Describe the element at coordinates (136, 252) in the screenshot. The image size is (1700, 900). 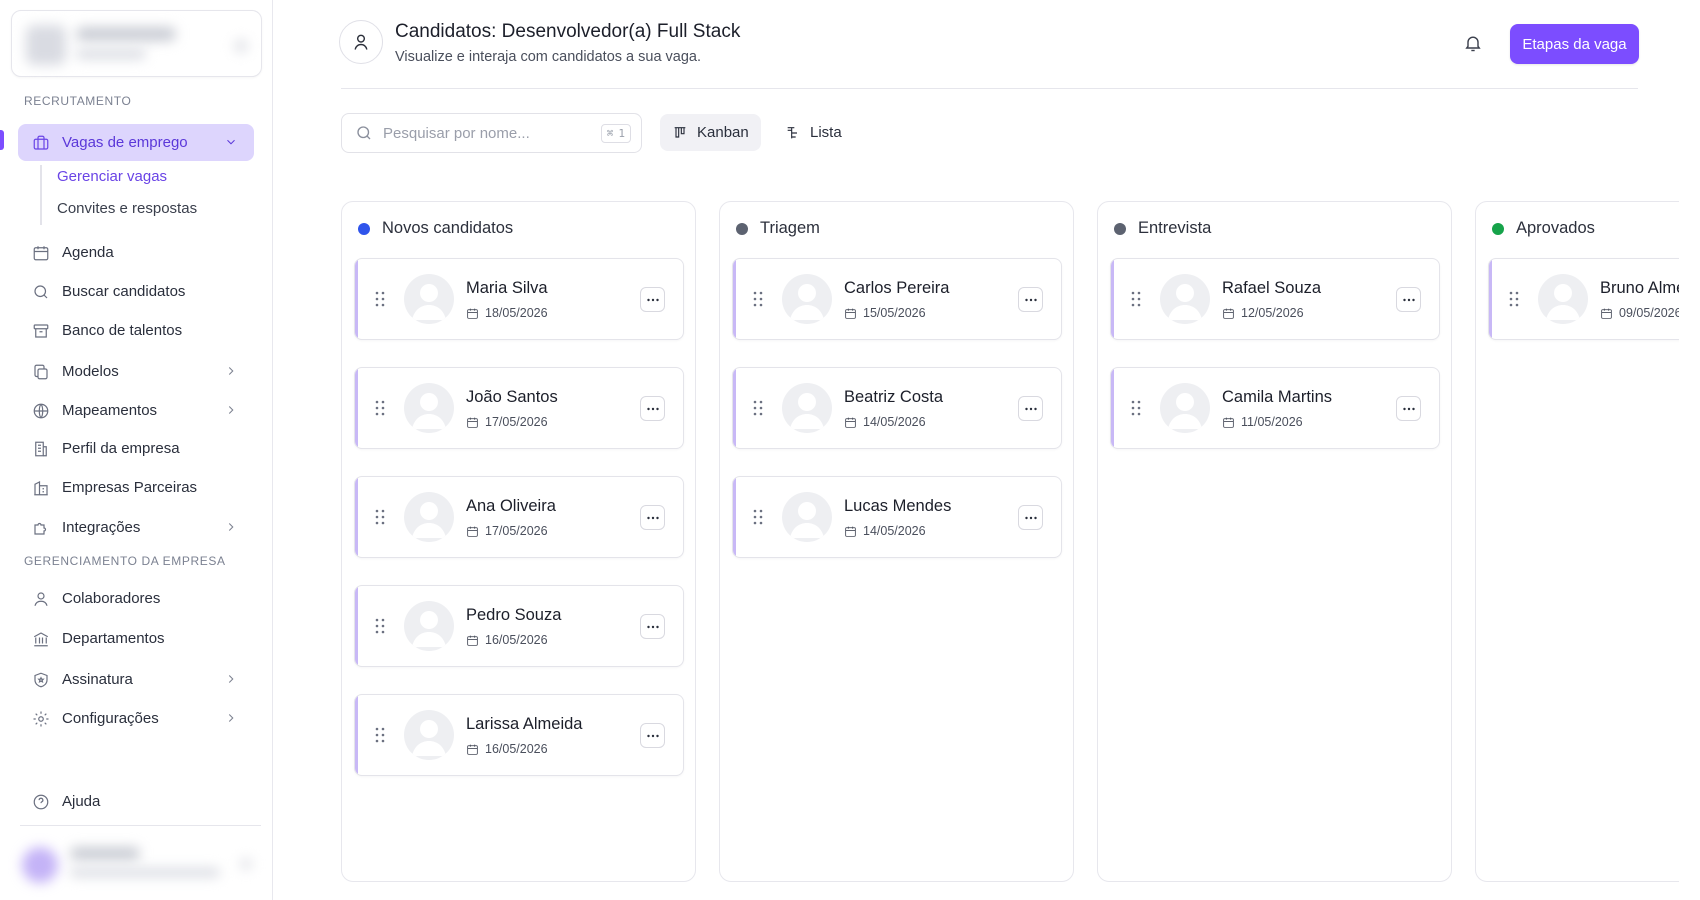
I see `sidebar-item-agenda: Agenda` at that location.